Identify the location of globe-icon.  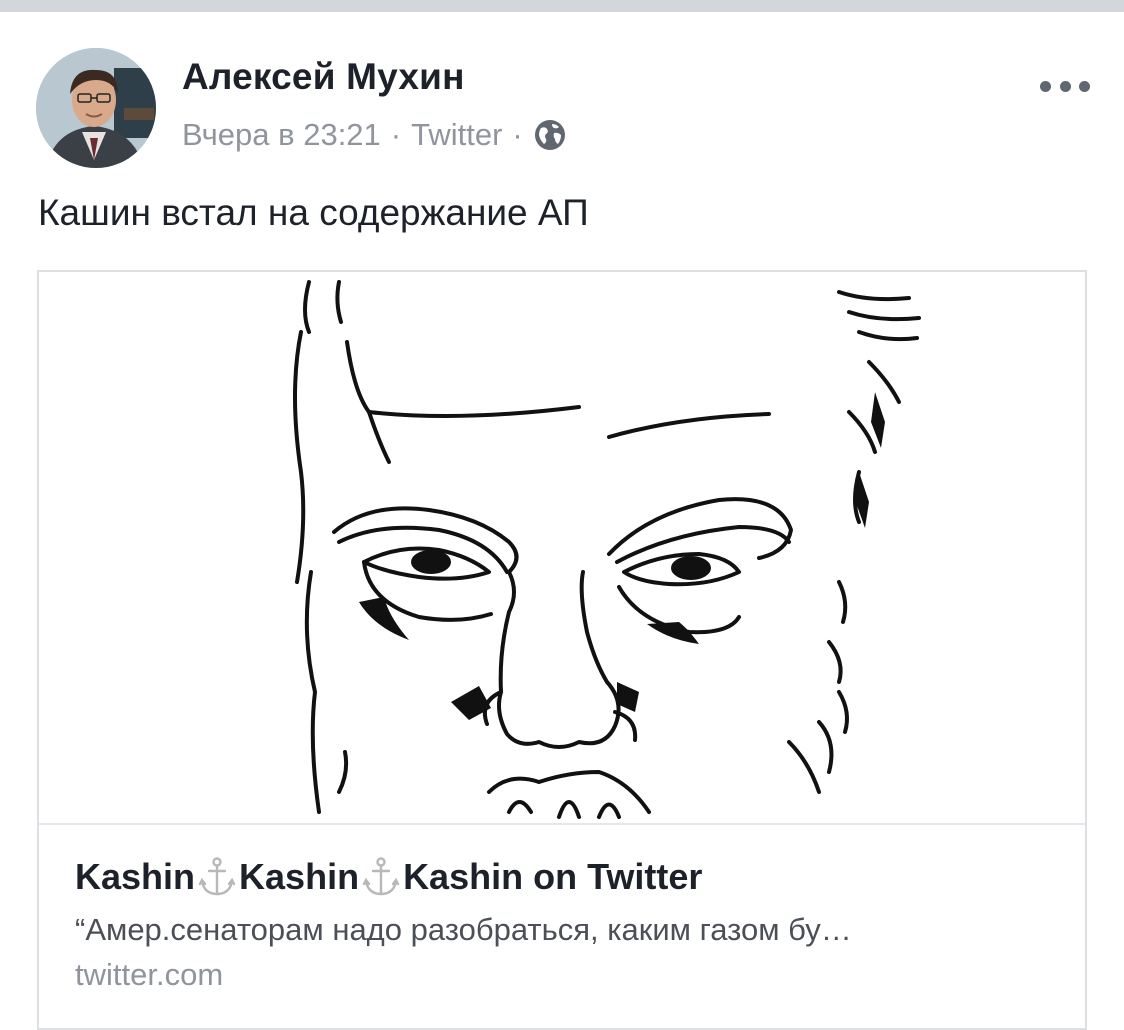
(550, 135).